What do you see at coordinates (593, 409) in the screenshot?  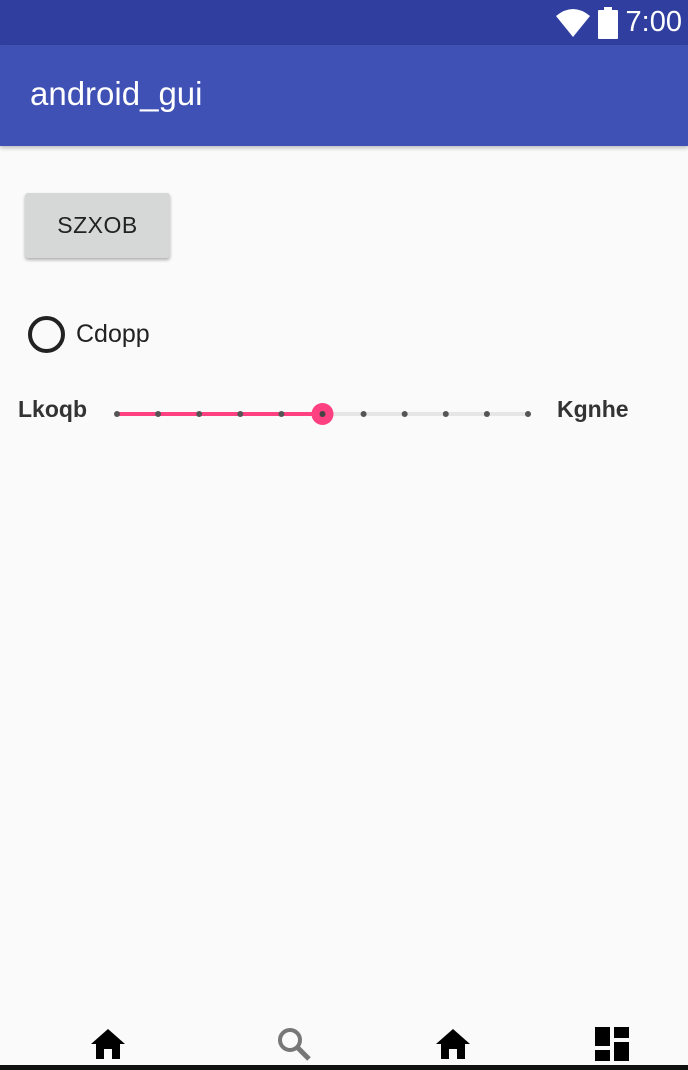 I see `seekbar-max-label: Kgnhe` at bounding box center [593, 409].